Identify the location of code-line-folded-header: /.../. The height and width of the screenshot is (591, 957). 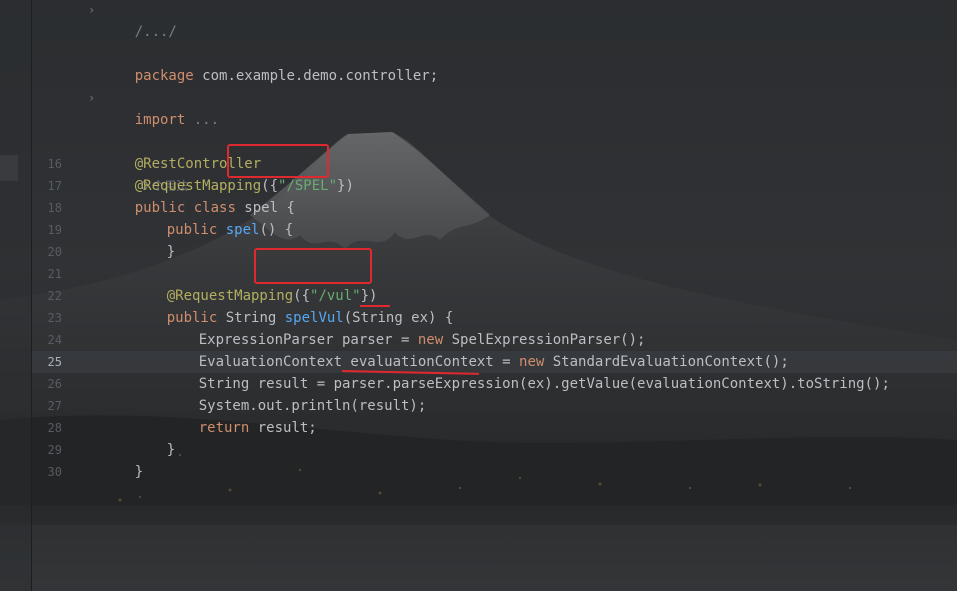
(139, 20).